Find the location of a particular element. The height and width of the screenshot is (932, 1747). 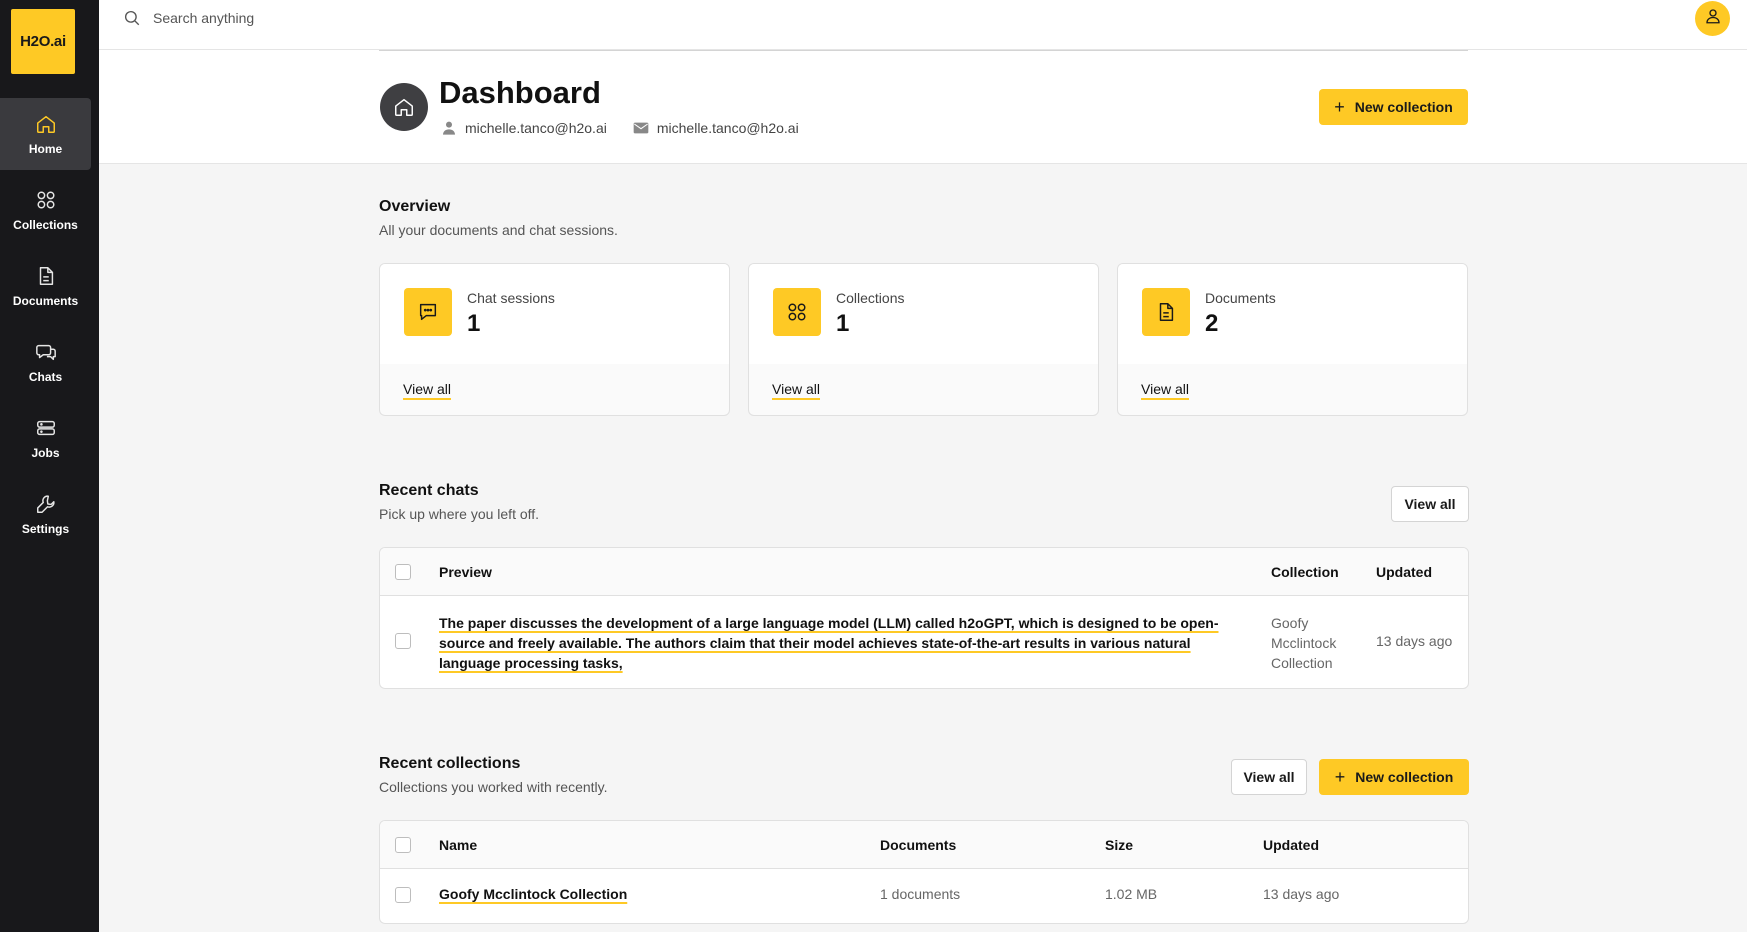

recent-chats-title: Recent chats is located at coordinates (429, 490).